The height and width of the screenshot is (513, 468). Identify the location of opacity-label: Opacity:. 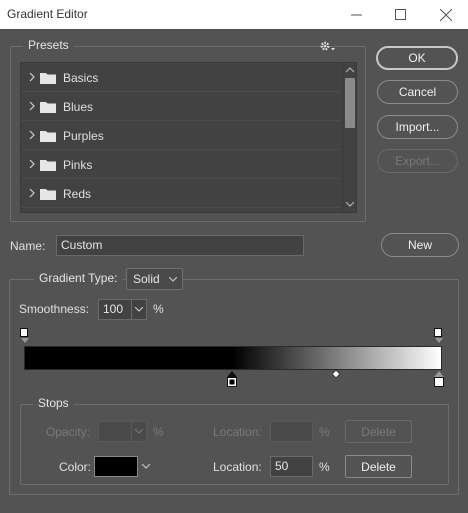
(68, 432).